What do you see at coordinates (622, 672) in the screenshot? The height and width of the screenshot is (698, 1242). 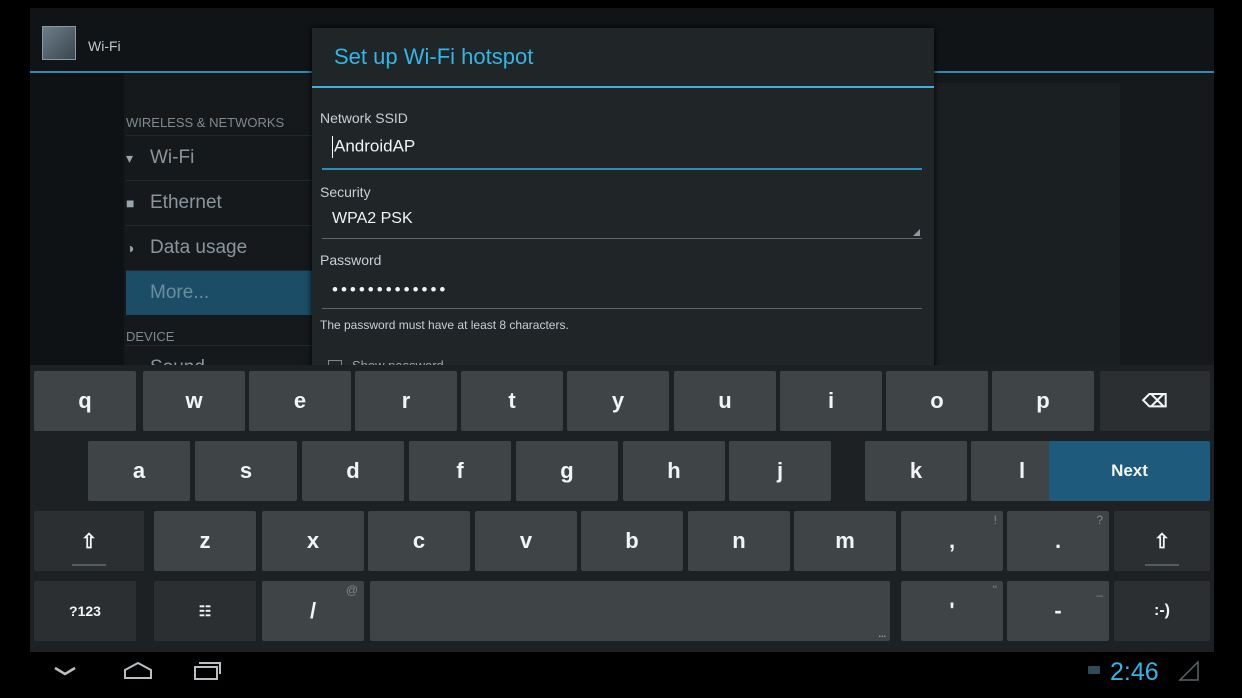 I see `navigation-bar: 2:46` at bounding box center [622, 672].